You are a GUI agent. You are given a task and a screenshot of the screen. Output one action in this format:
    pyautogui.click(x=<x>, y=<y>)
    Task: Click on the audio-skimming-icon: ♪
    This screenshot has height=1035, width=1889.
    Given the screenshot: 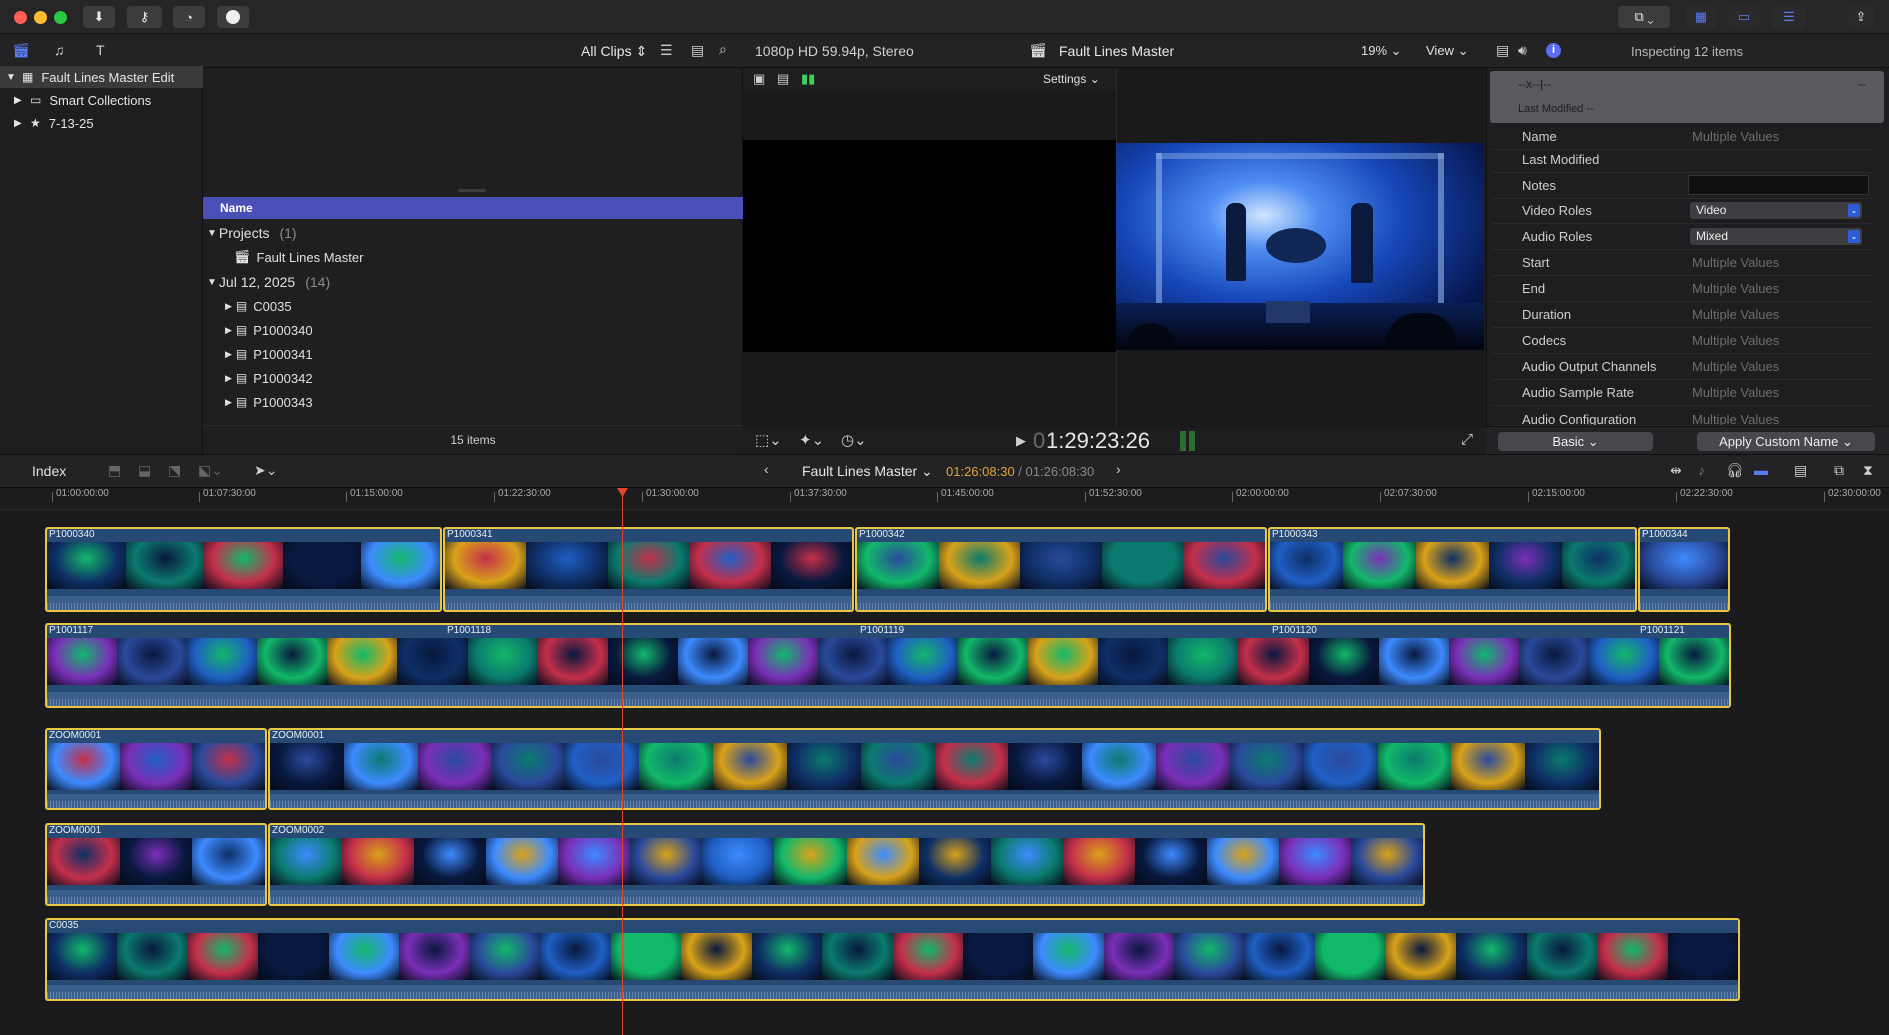 What is the action you would take?
    pyautogui.click(x=1701, y=470)
    